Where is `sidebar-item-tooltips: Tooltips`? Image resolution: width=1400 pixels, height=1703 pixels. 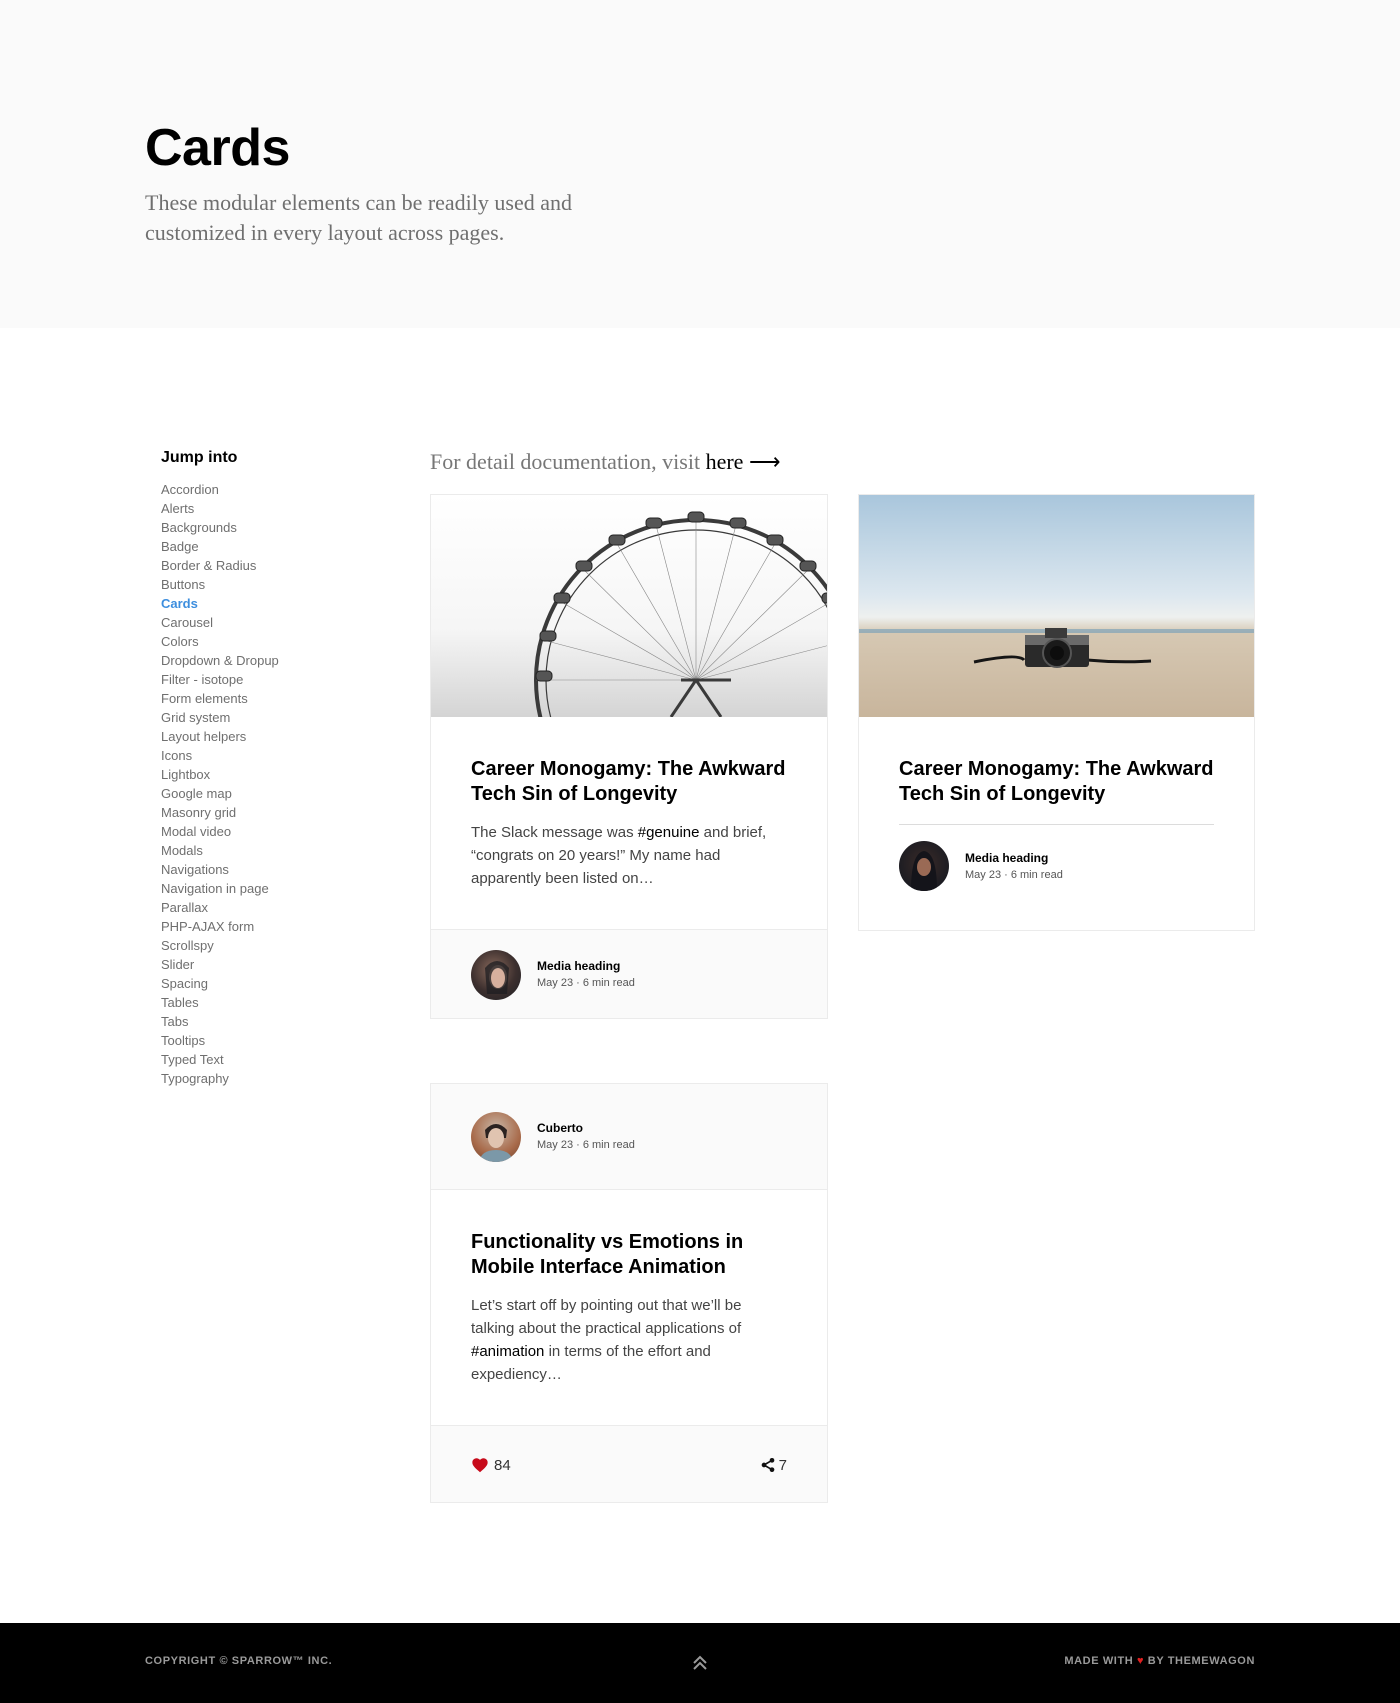 sidebar-item-tooltips: Tooltips is located at coordinates (281, 1040).